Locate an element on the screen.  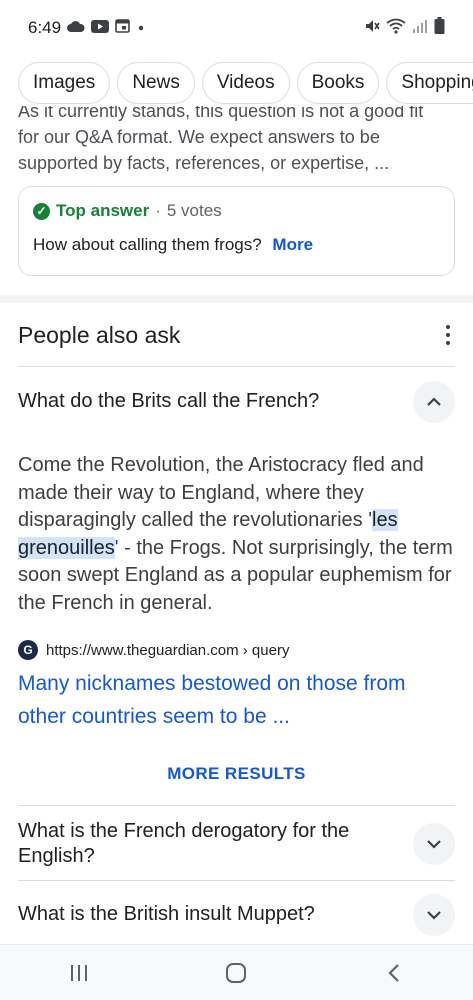
top-answer-label: Top answer is located at coordinates (103, 210).